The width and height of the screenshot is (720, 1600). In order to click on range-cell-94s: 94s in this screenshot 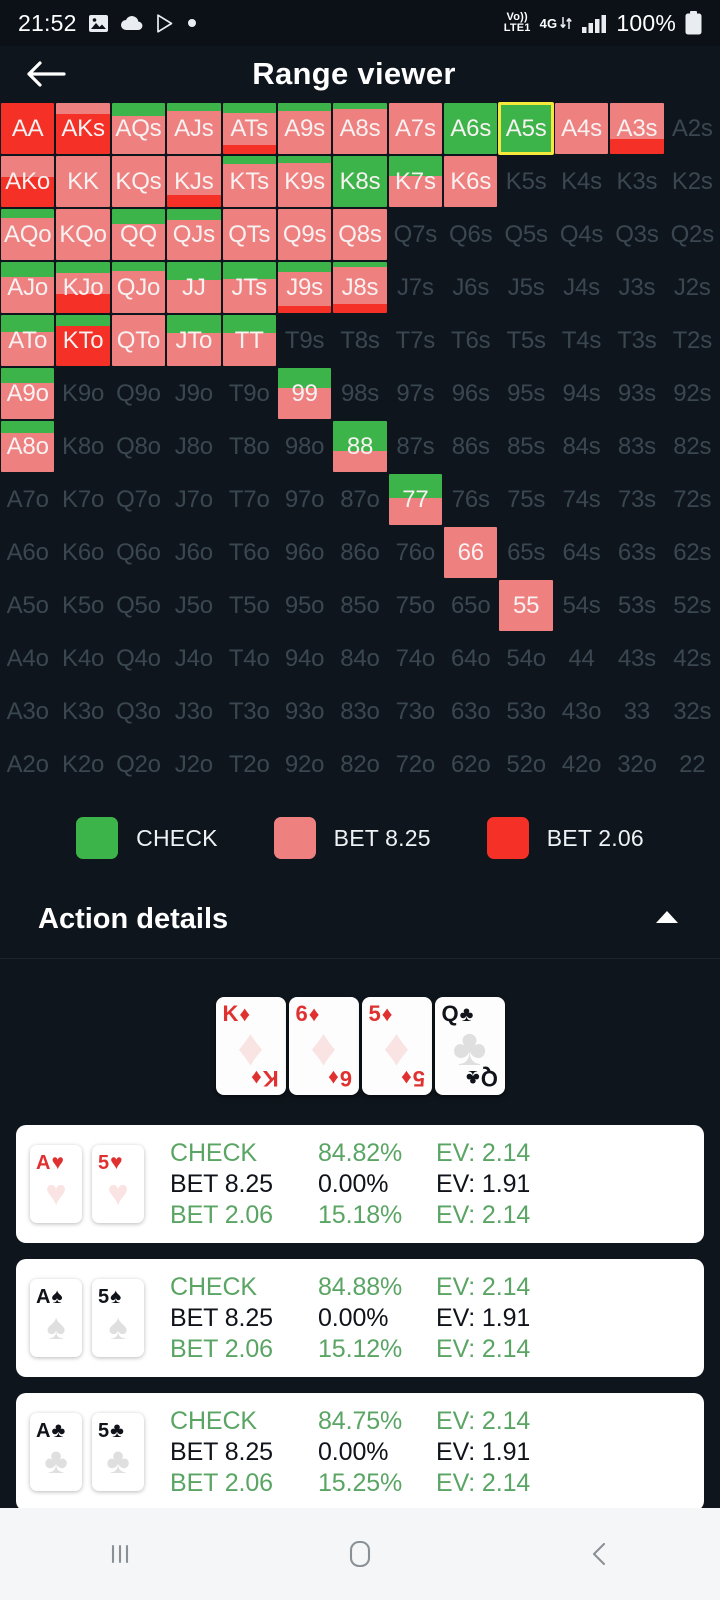, I will do `click(581, 393)`.